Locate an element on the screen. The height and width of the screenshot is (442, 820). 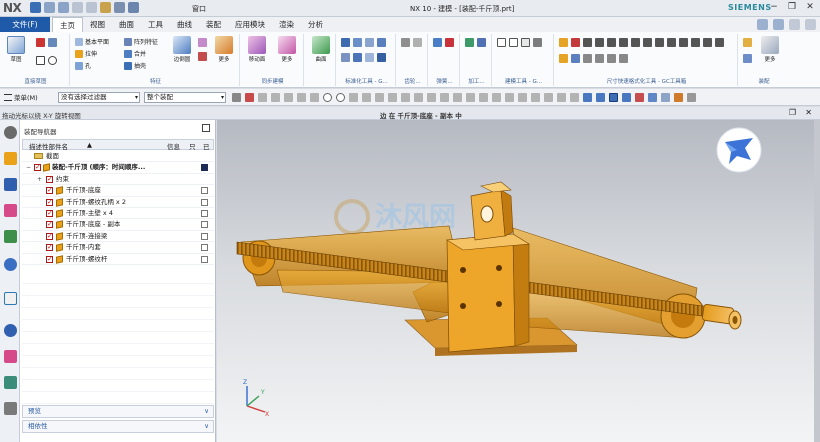
paste-icon is located at coordinates (105, 7).